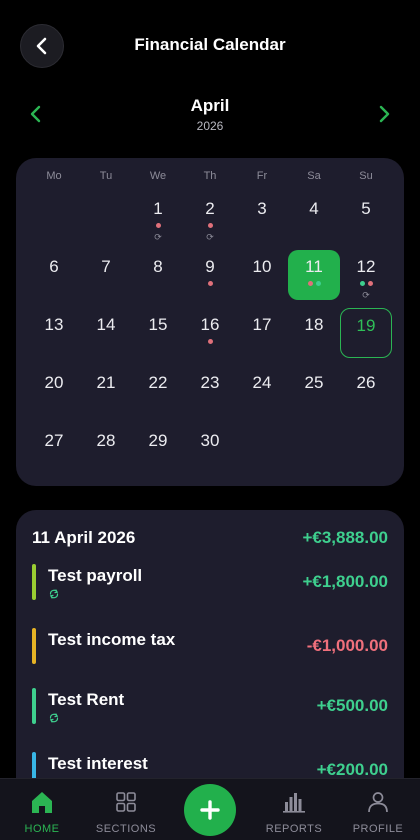 The width and height of the screenshot is (420, 840). What do you see at coordinates (106, 382) in the screenshot?
I see `day-number: 21` at bounding box center [106, 382].